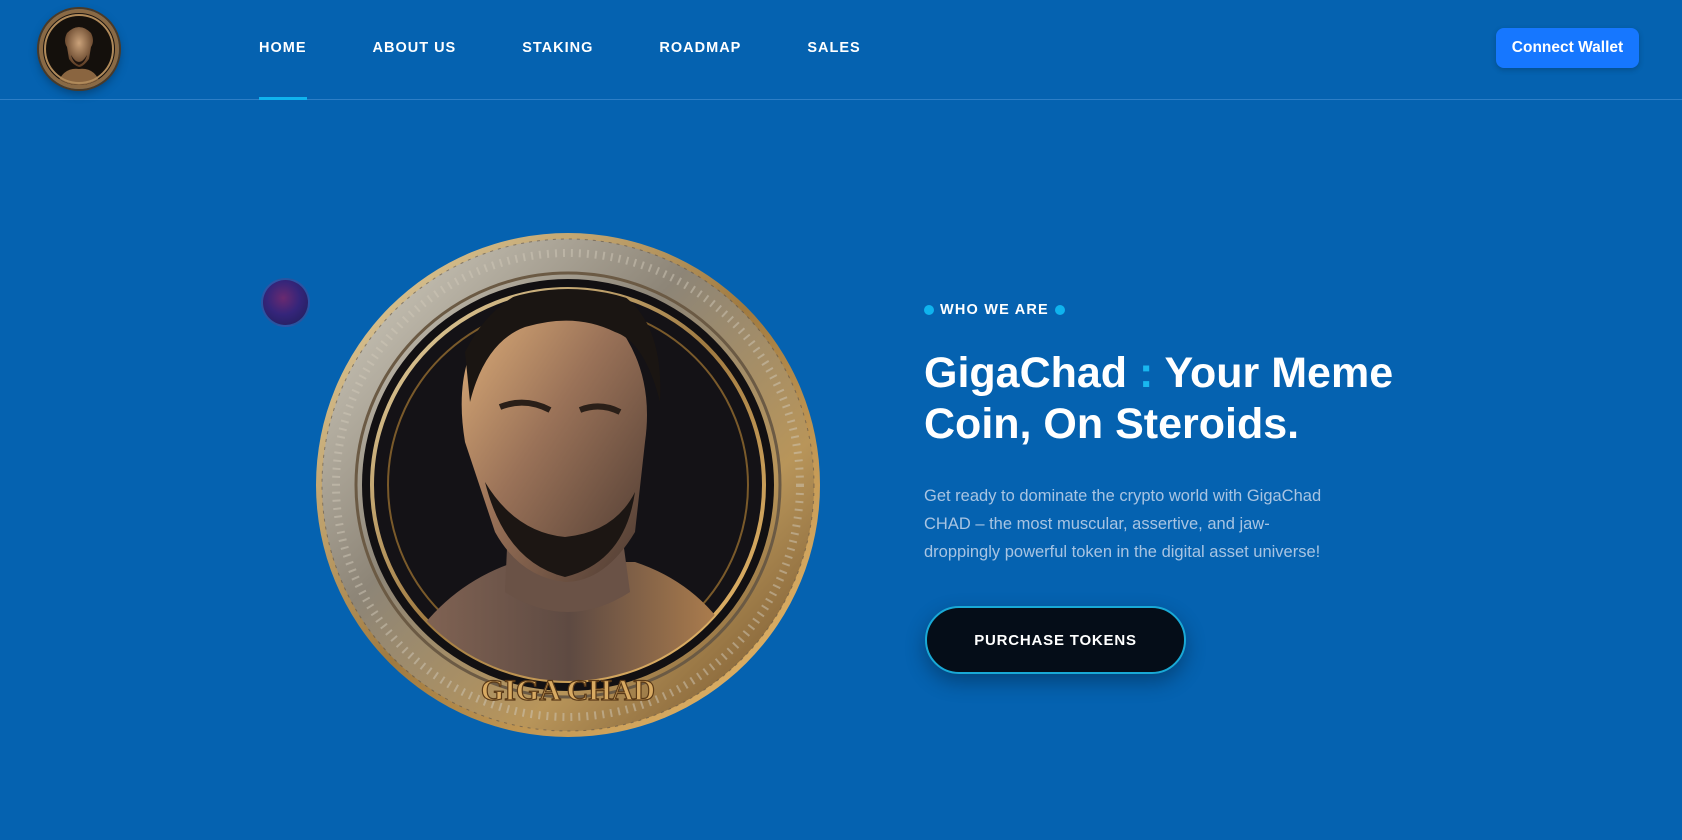  What do you see at coordinates (283, 50) in the screenshot?
I see `nav-item-home: HOME` at bounding box center [283, 50].